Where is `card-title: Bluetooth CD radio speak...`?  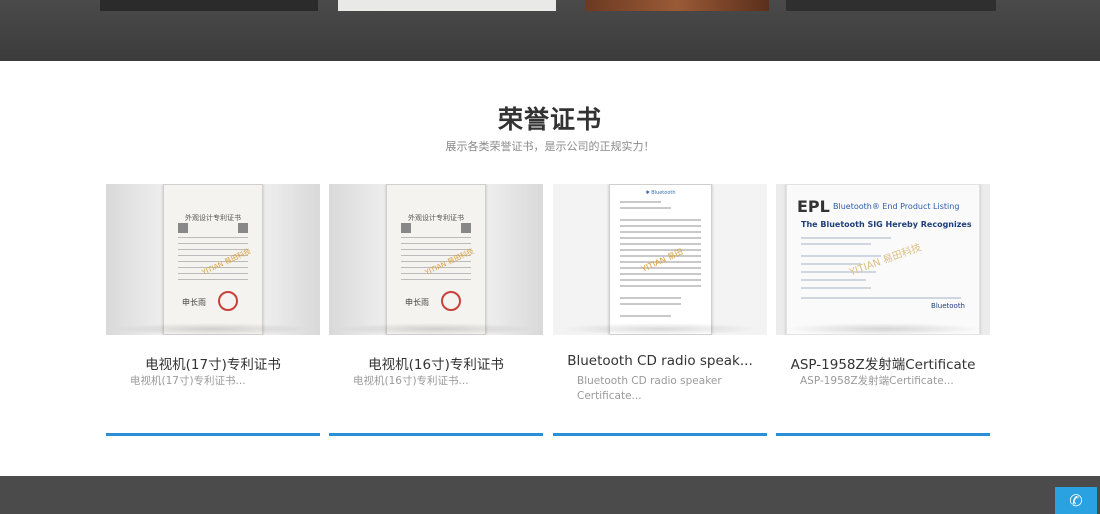 card-title: Bluetooth CD radio speak... is located at coordinates (660, 361).